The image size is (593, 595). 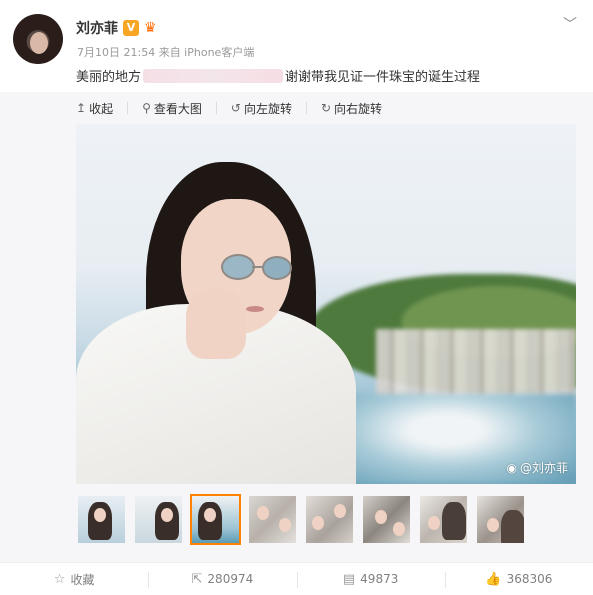 I want to click on post-caption: 美丽的地方 谢谢带我见证一件珠宝的诞生过程, so click(x=278, y=75).